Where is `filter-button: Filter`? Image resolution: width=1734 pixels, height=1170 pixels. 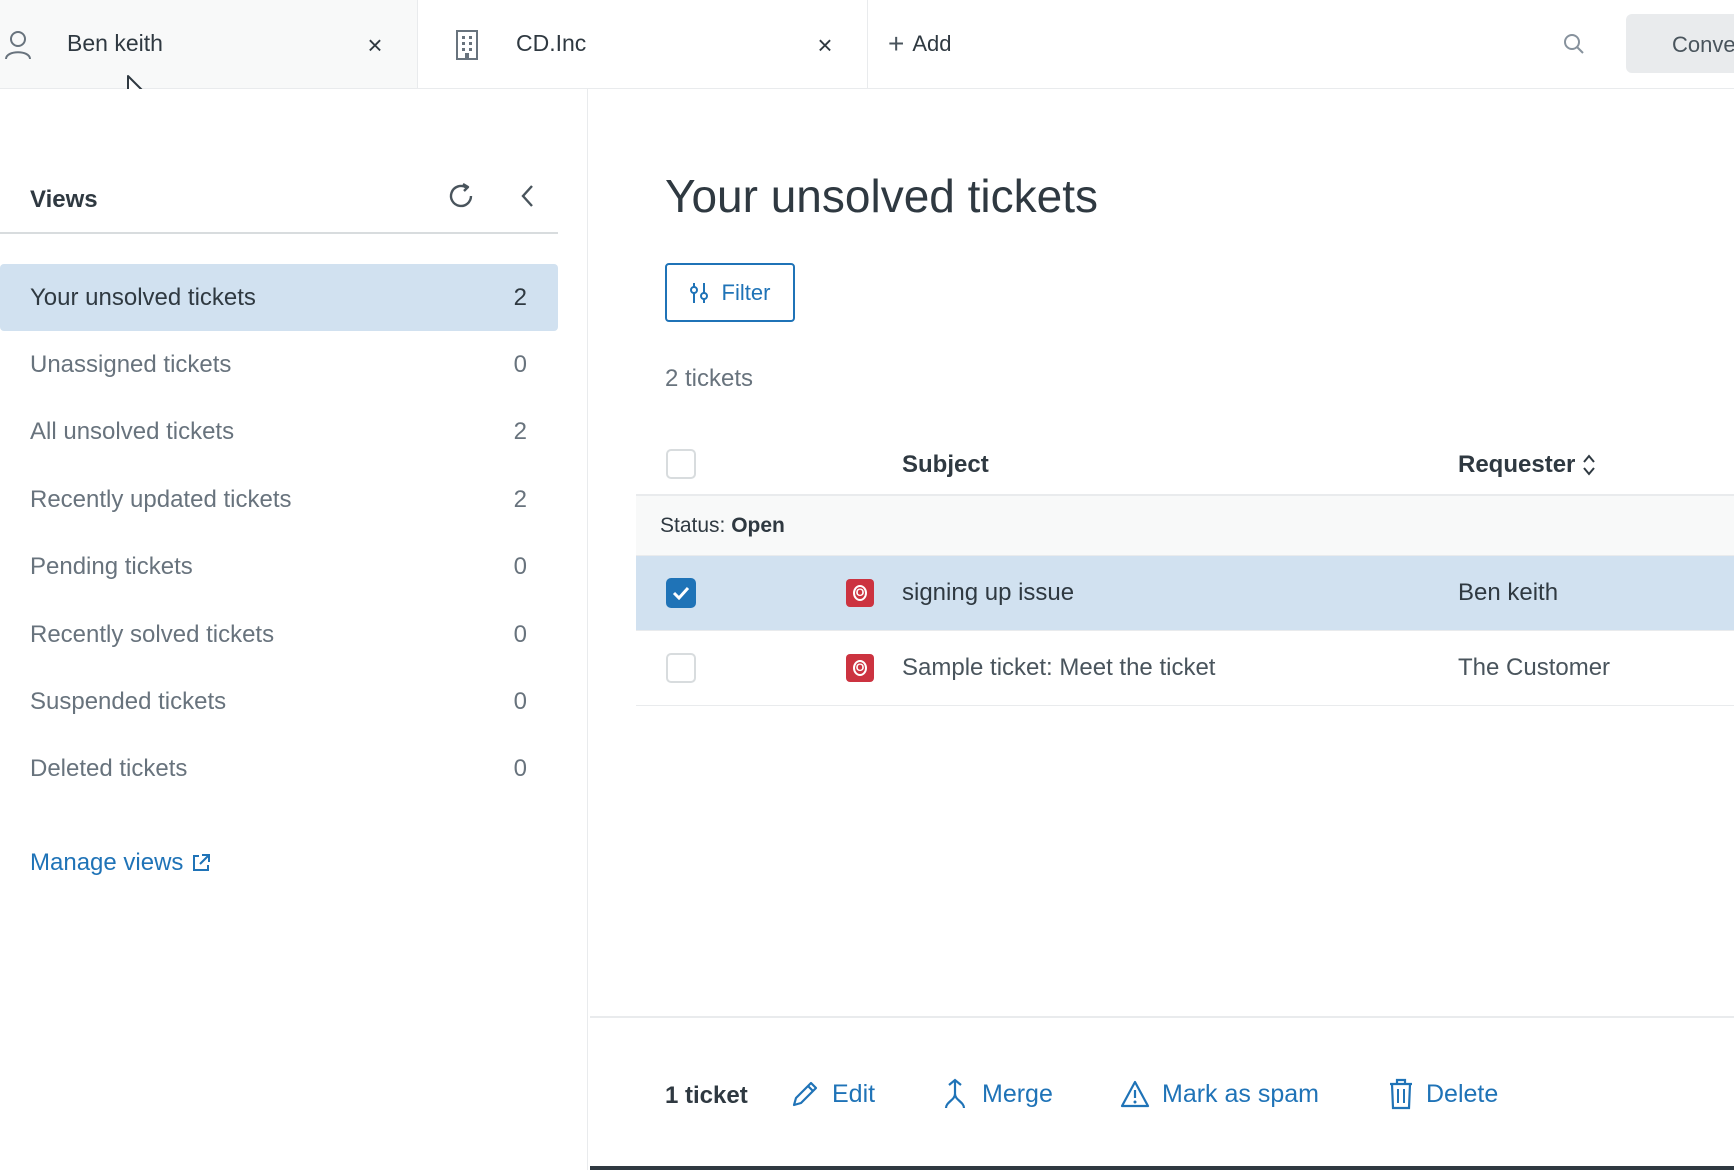 filter-button: Filter is located at coordinates (730, 292).